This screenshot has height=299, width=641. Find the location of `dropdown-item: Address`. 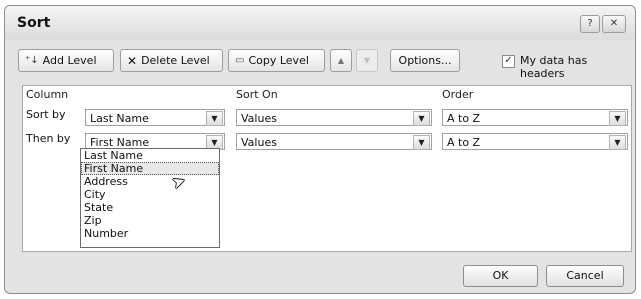

dropdown-item: Address is located at coordinates (150, 181).